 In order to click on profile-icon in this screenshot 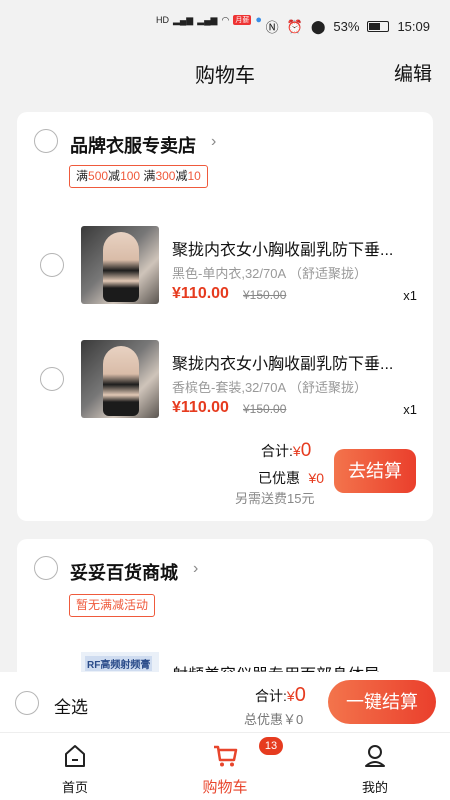, I will do `click(375, 756)`.